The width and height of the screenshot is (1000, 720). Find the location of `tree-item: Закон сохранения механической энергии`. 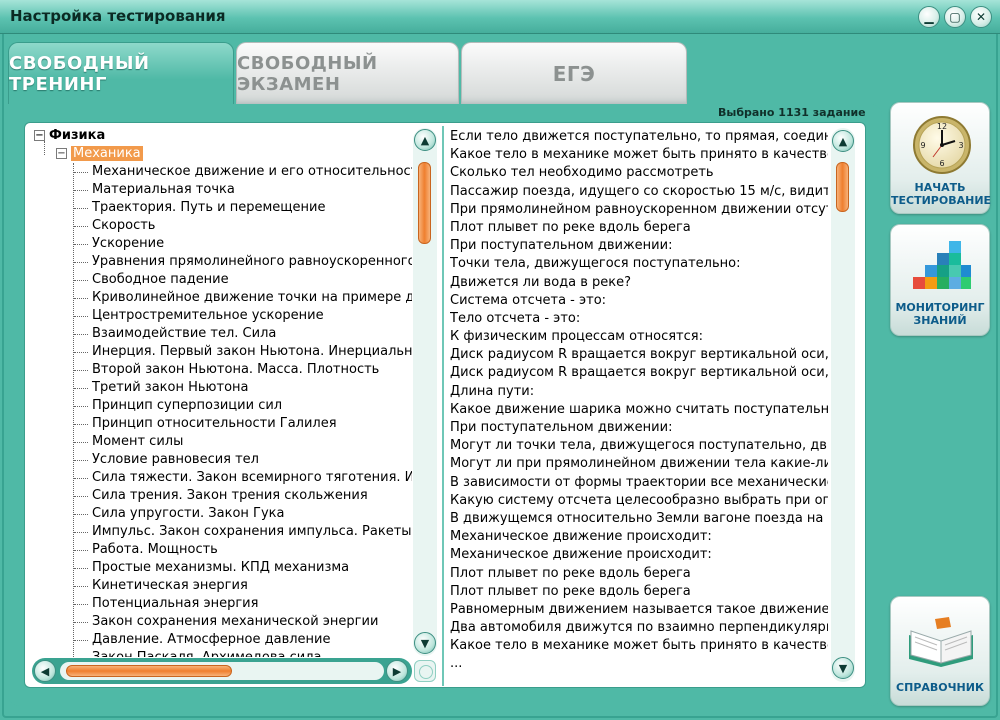

tree-item: Закон сохранения механической энергии is located at coordinates (221, 622).